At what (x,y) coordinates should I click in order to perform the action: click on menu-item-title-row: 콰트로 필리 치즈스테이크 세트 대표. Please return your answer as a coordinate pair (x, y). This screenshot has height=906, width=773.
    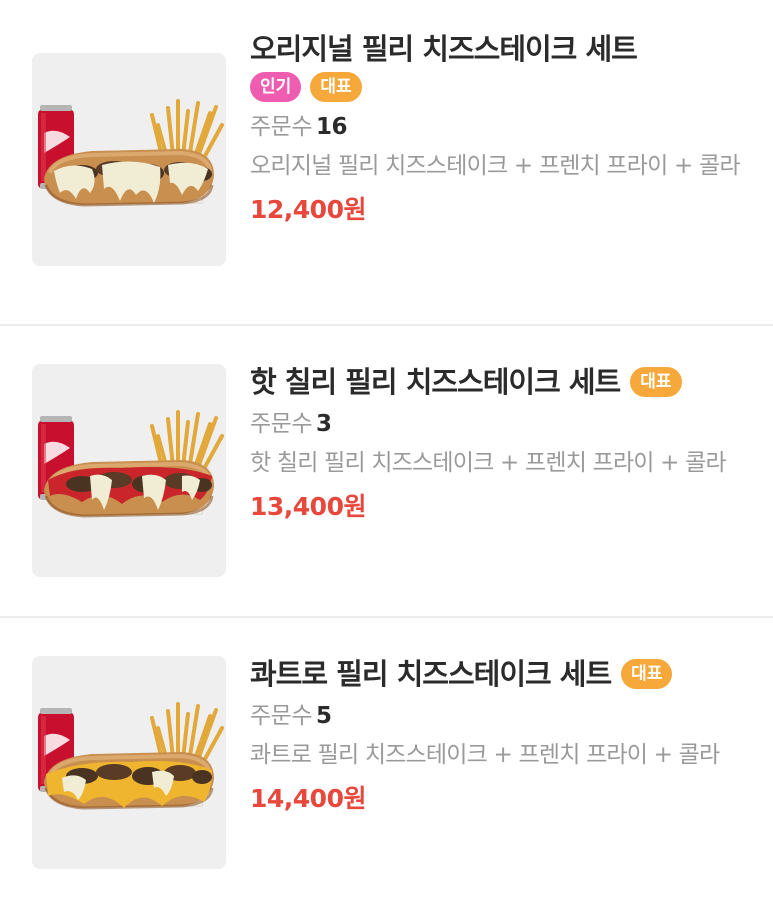
    Looking at the image, I should click on (501, 673).